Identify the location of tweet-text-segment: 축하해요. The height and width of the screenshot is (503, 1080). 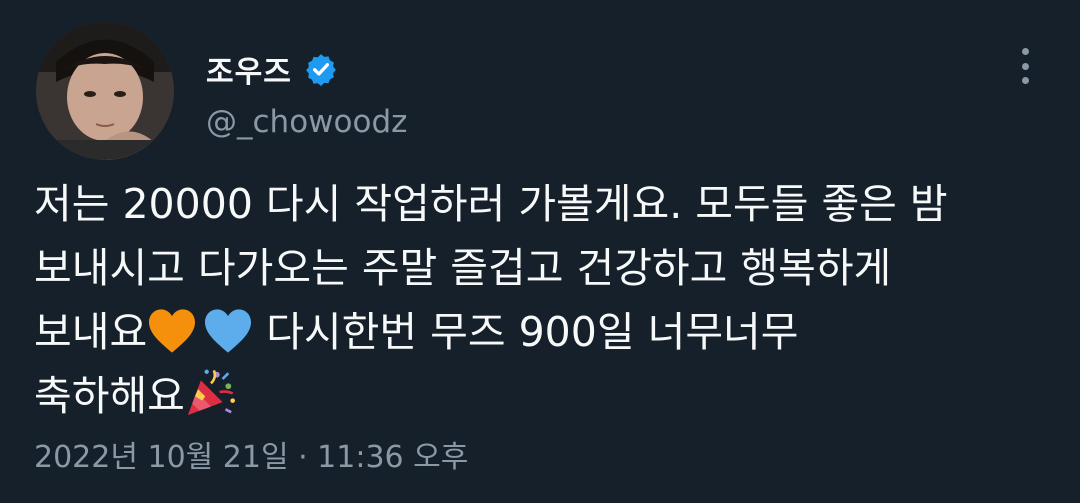
(109, 396).